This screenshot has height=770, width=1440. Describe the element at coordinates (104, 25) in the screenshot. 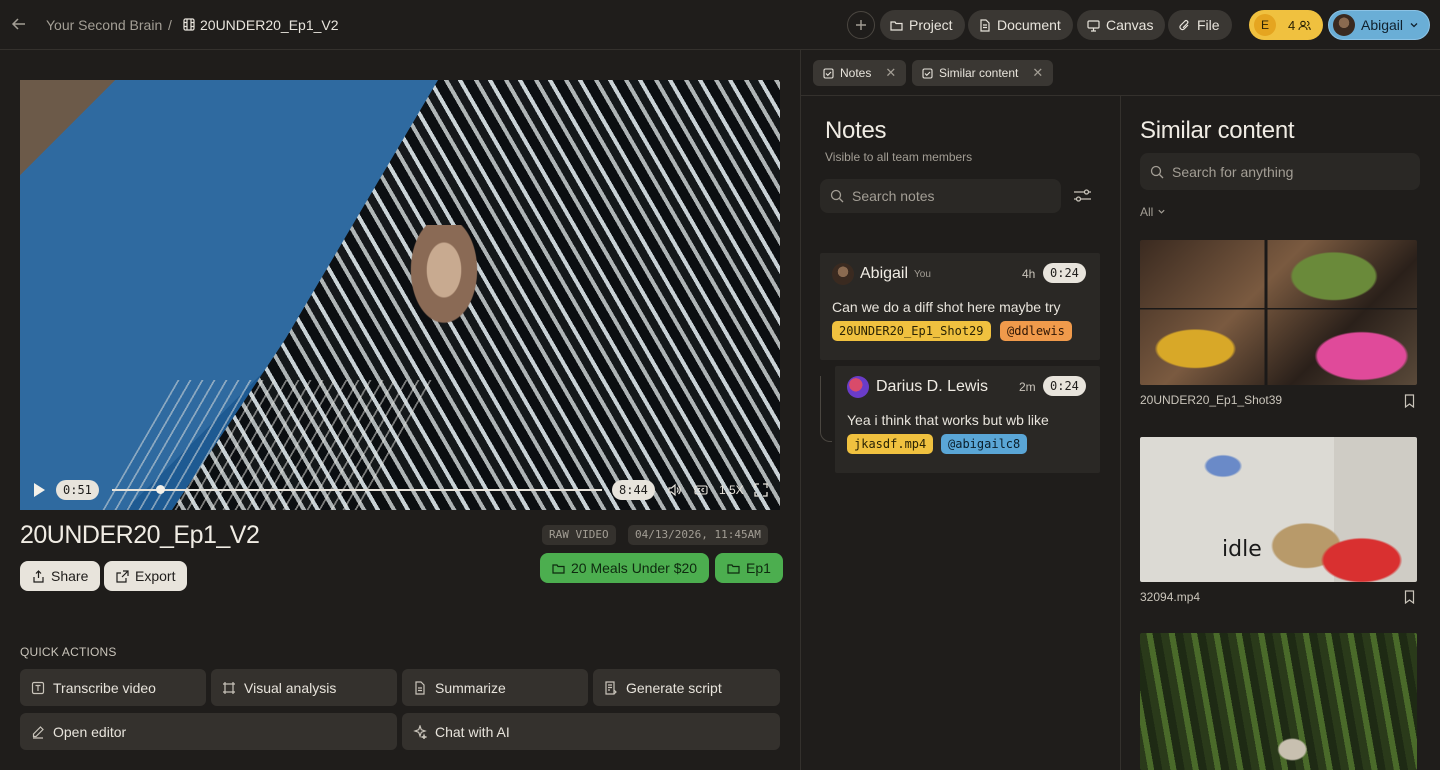

I see `breadcrumb-root: Your Second Brain` at that location.